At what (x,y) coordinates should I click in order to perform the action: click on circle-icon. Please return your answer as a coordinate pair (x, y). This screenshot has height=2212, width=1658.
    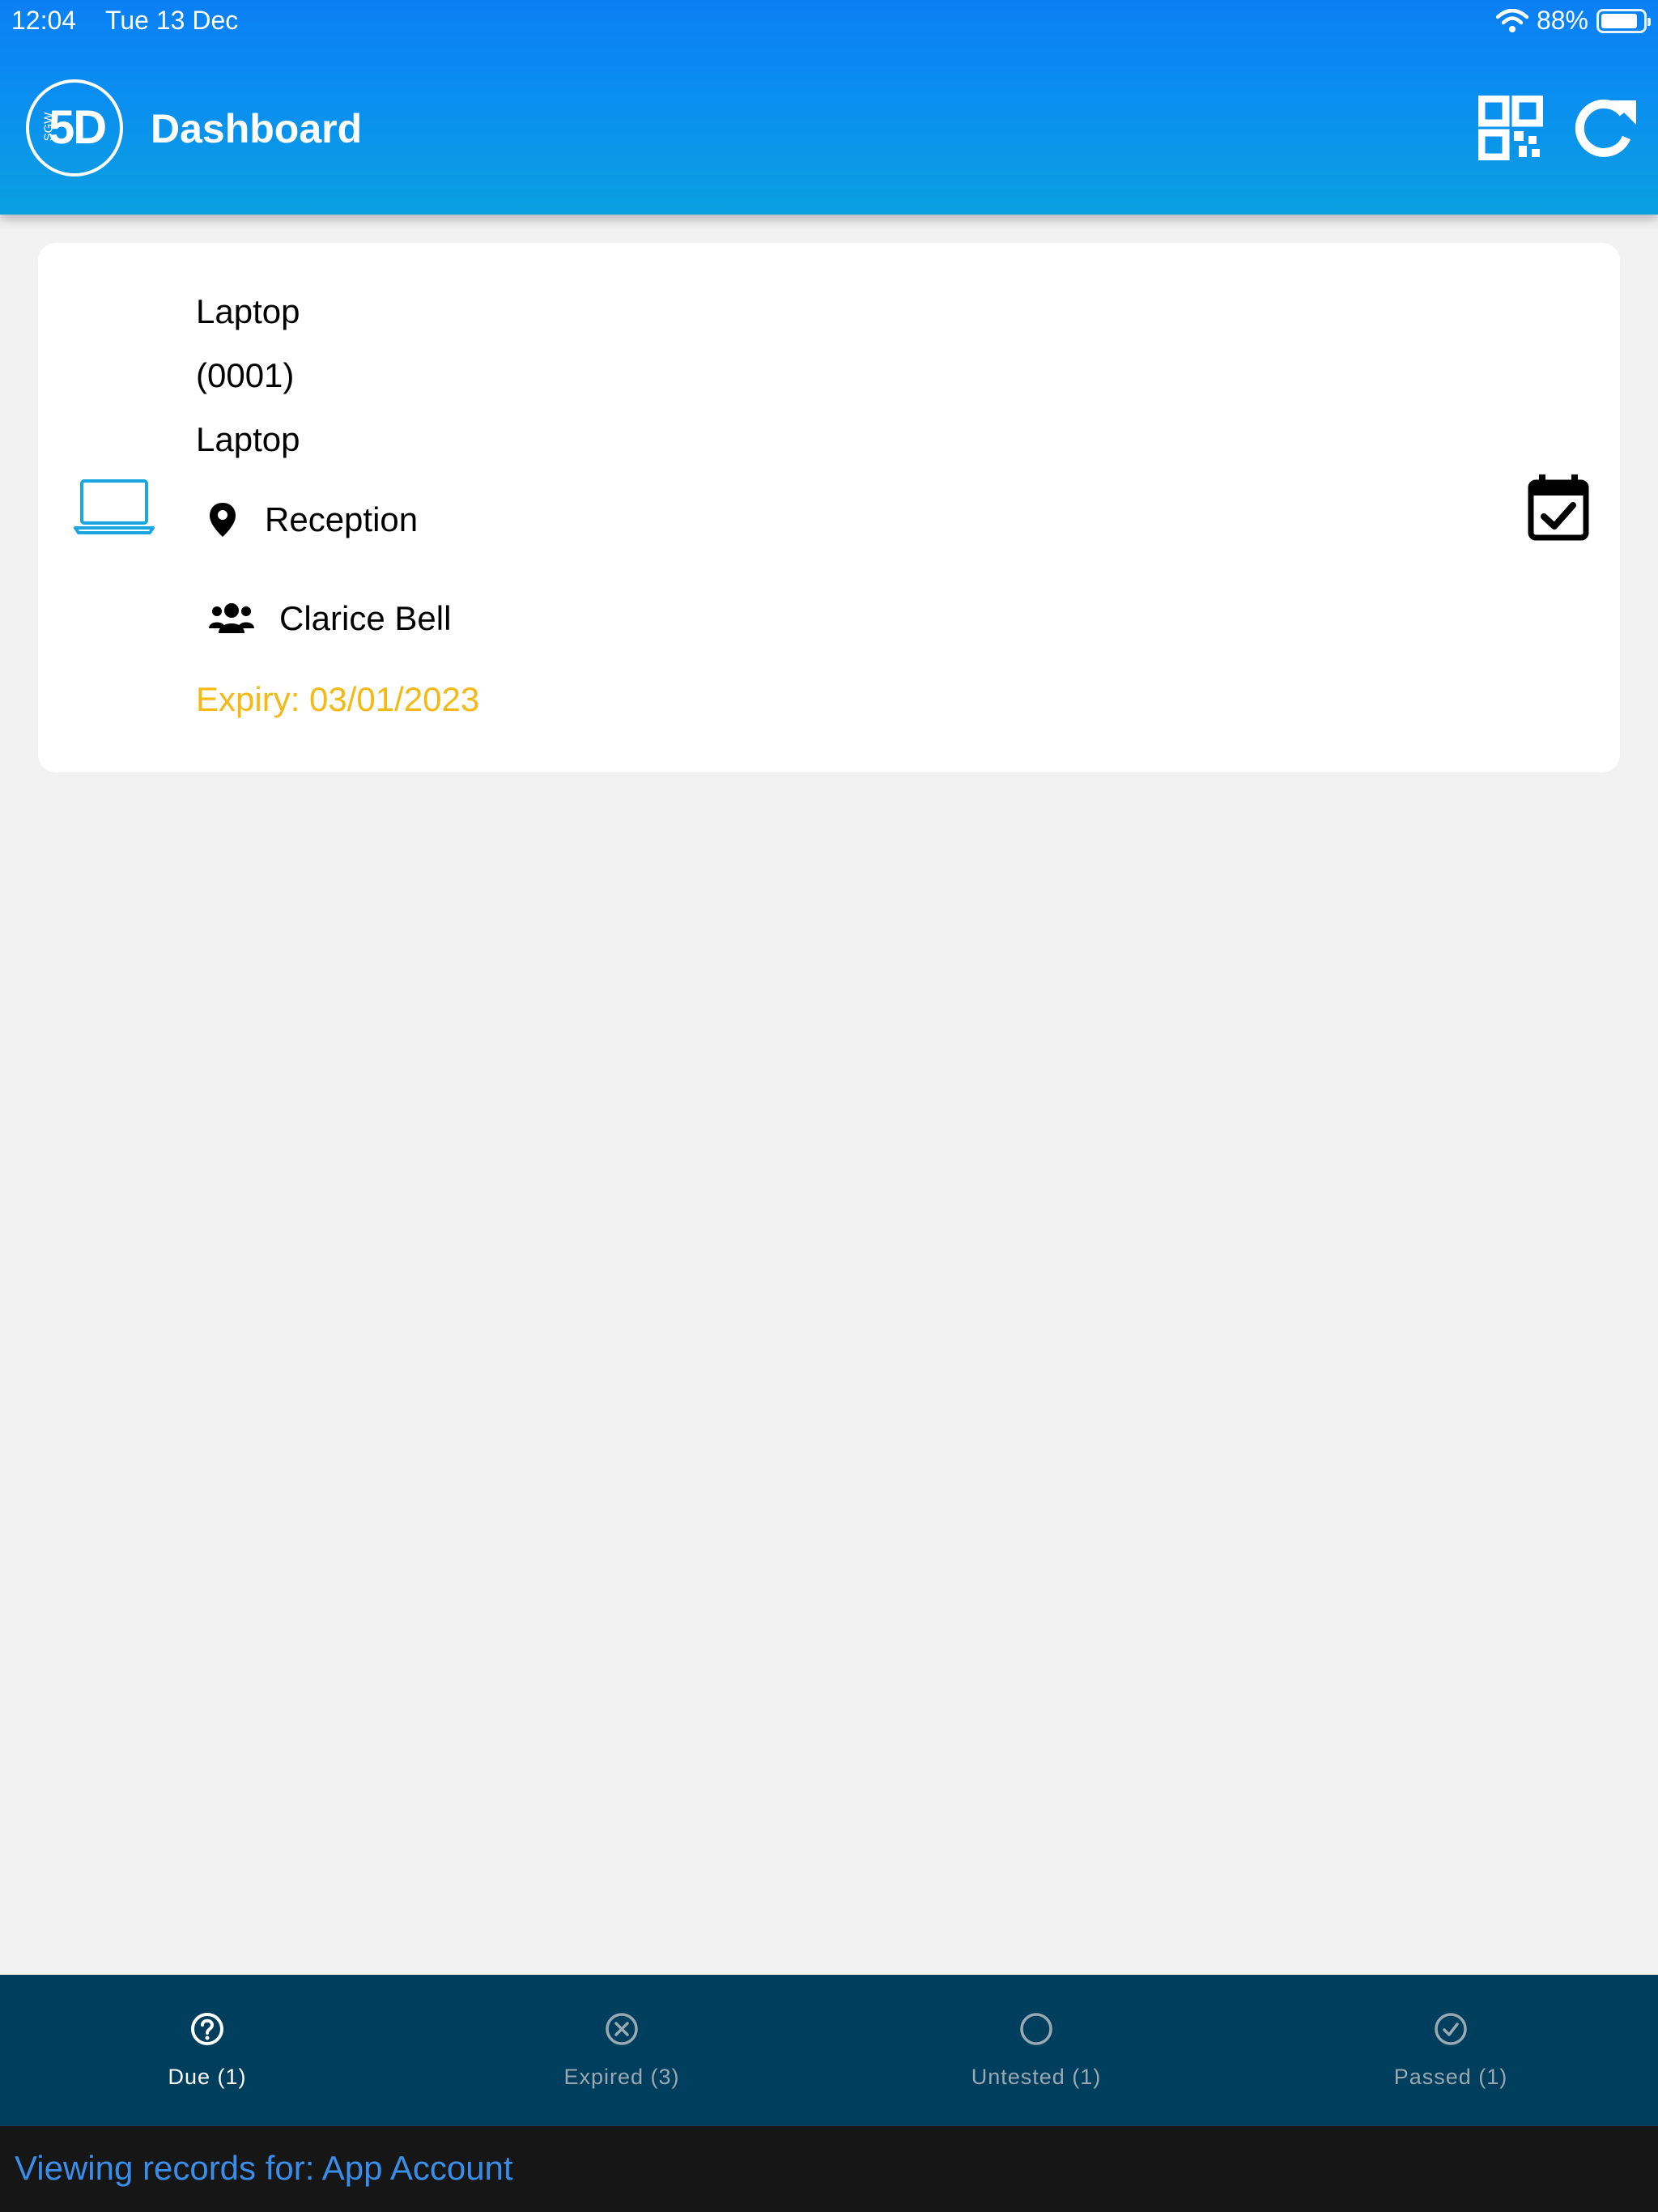
    Looking at the image, I should click on (1036, 2029).